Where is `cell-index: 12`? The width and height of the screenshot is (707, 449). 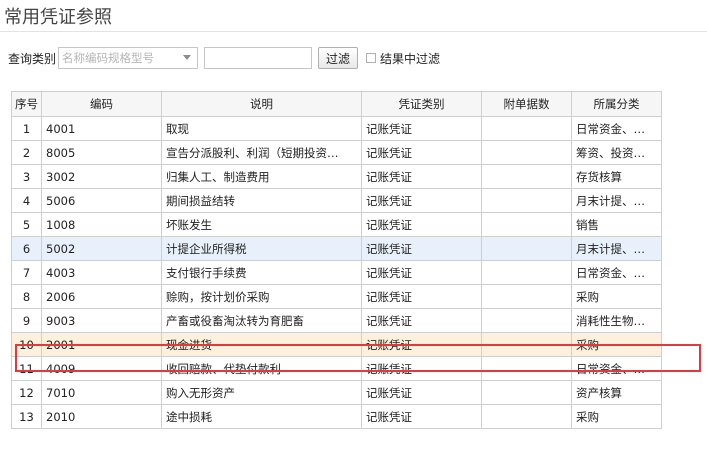 cell-index: 12 is located at coordinates (26, 392).